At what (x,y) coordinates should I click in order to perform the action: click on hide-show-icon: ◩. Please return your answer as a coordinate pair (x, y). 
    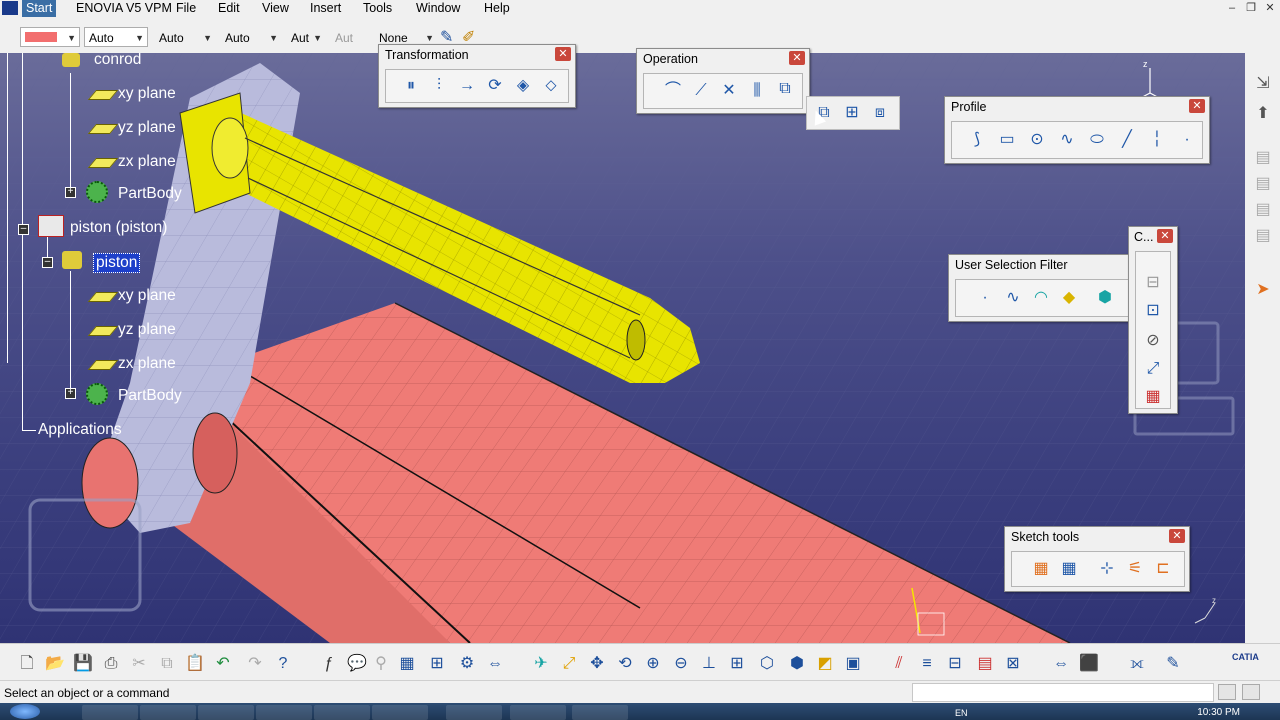
    Looking at the image, I should click on (825, 664).